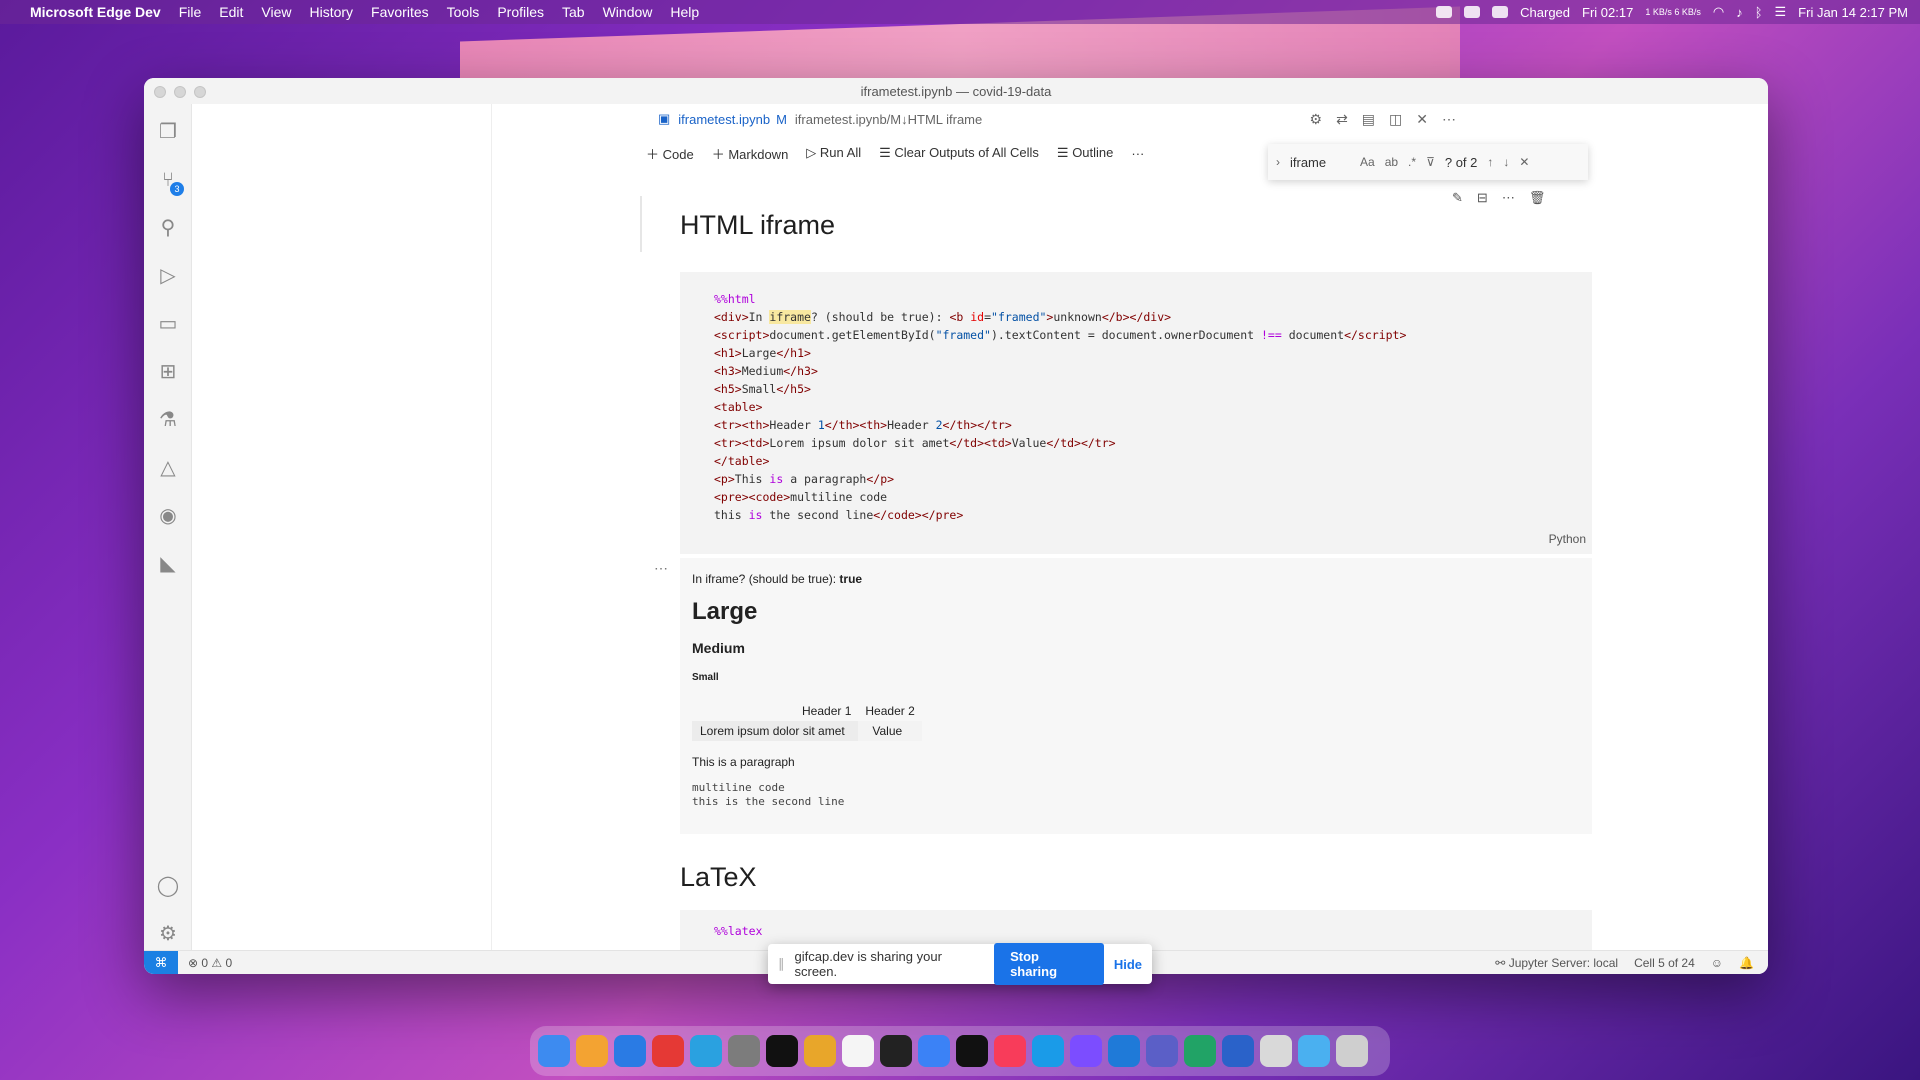 Image resolution: width=1920 pixels, height=1080 pixels. What do you see at coordinates (1556, 963) in the screenshot?
I see `jupyter-server-status: ⚯ Jupyter Server: local` at bounding box center [1556, 963].